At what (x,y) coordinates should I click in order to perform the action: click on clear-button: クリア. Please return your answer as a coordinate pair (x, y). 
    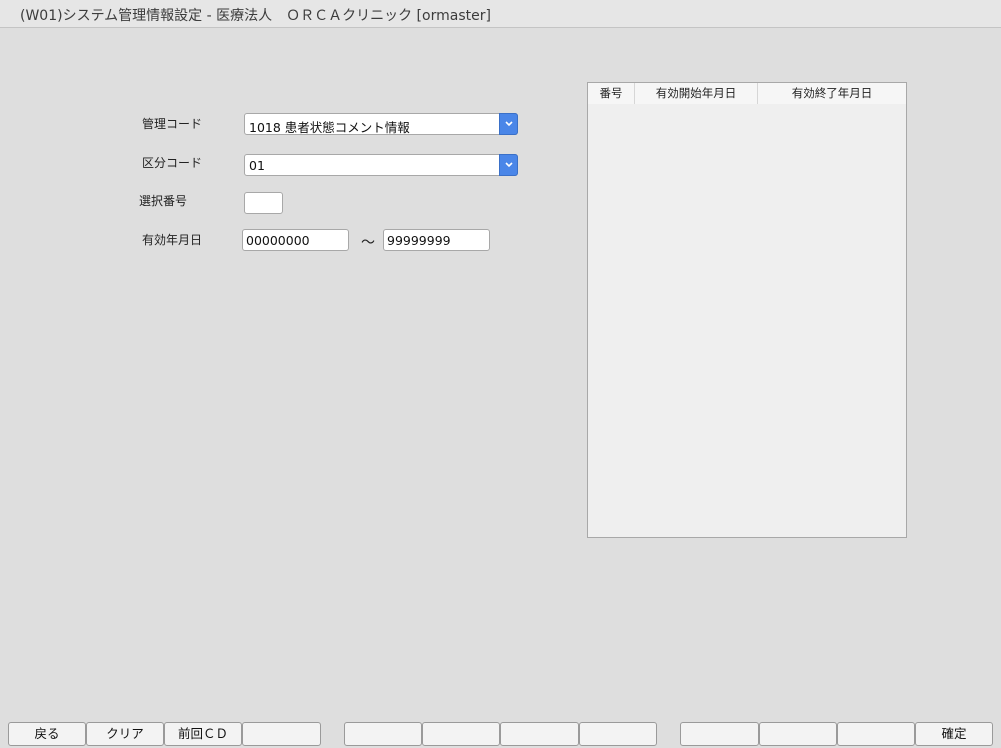
    Looking at the image, I should click on (125, 734).